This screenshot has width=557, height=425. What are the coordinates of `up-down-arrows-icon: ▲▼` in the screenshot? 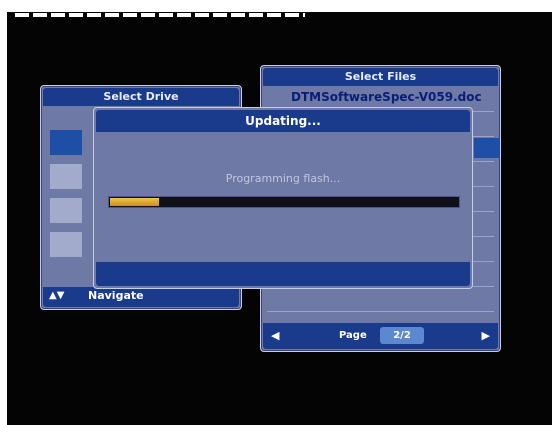 It's located at (57, 295).